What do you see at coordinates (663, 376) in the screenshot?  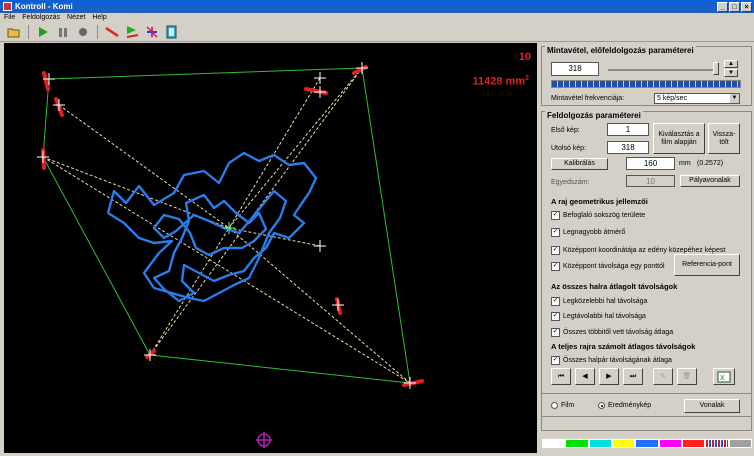 I see `edit-tool-button: ✎` at bounding box center [663, 376].